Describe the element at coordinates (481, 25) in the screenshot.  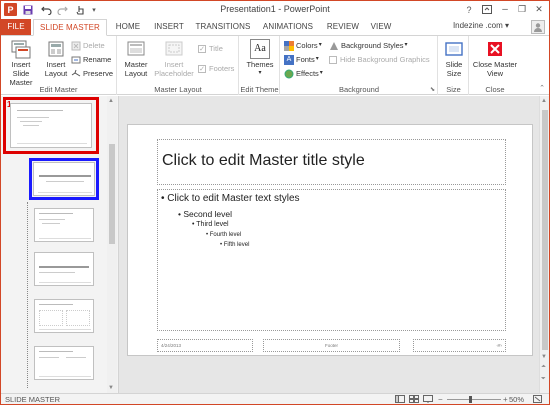
I see `account-name: Indezine .com ▾` at that location.